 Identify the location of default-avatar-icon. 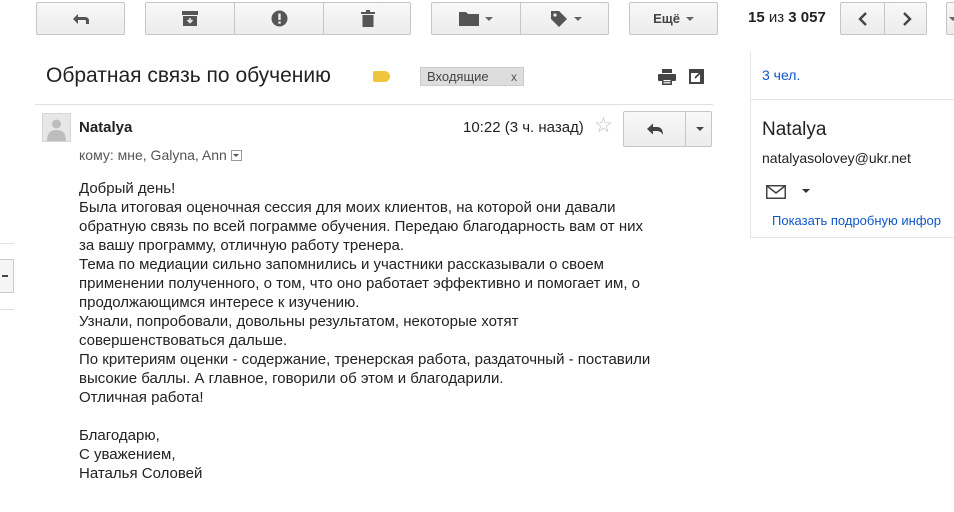
(56, 130).